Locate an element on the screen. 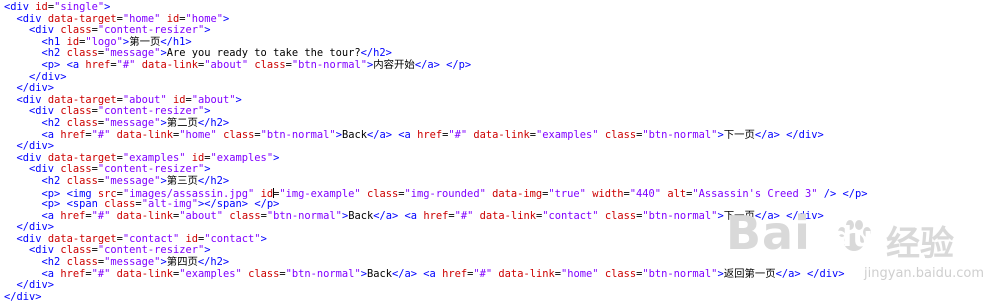  code-text: Are you ready to take the tour? is located at coordinates (263, 53).